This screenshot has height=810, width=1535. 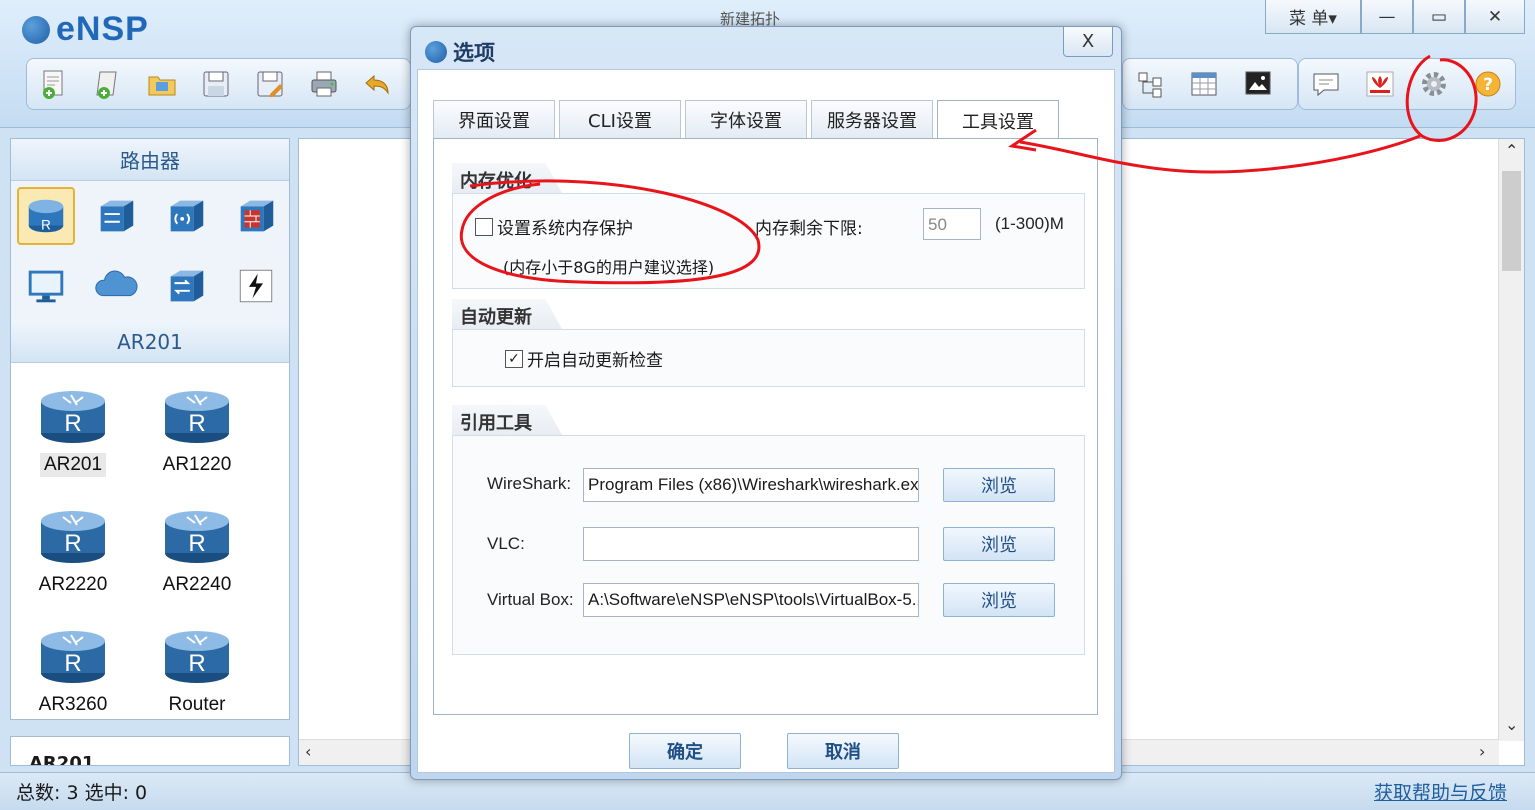 What do you see at coordinates (565, 229) in the screenshot?
I see `memory-protect-label: 设置系统内存保护` at bounding box center [565, 229].